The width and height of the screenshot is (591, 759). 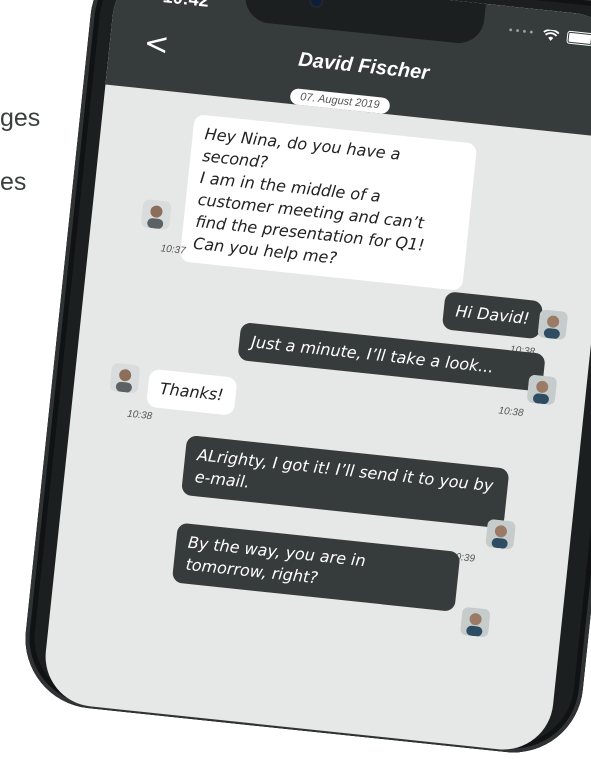 What do you see at coordinates (521, 32) in the screenshot?
I see `signal-icon: ••••` at bounding box center [521, 32].